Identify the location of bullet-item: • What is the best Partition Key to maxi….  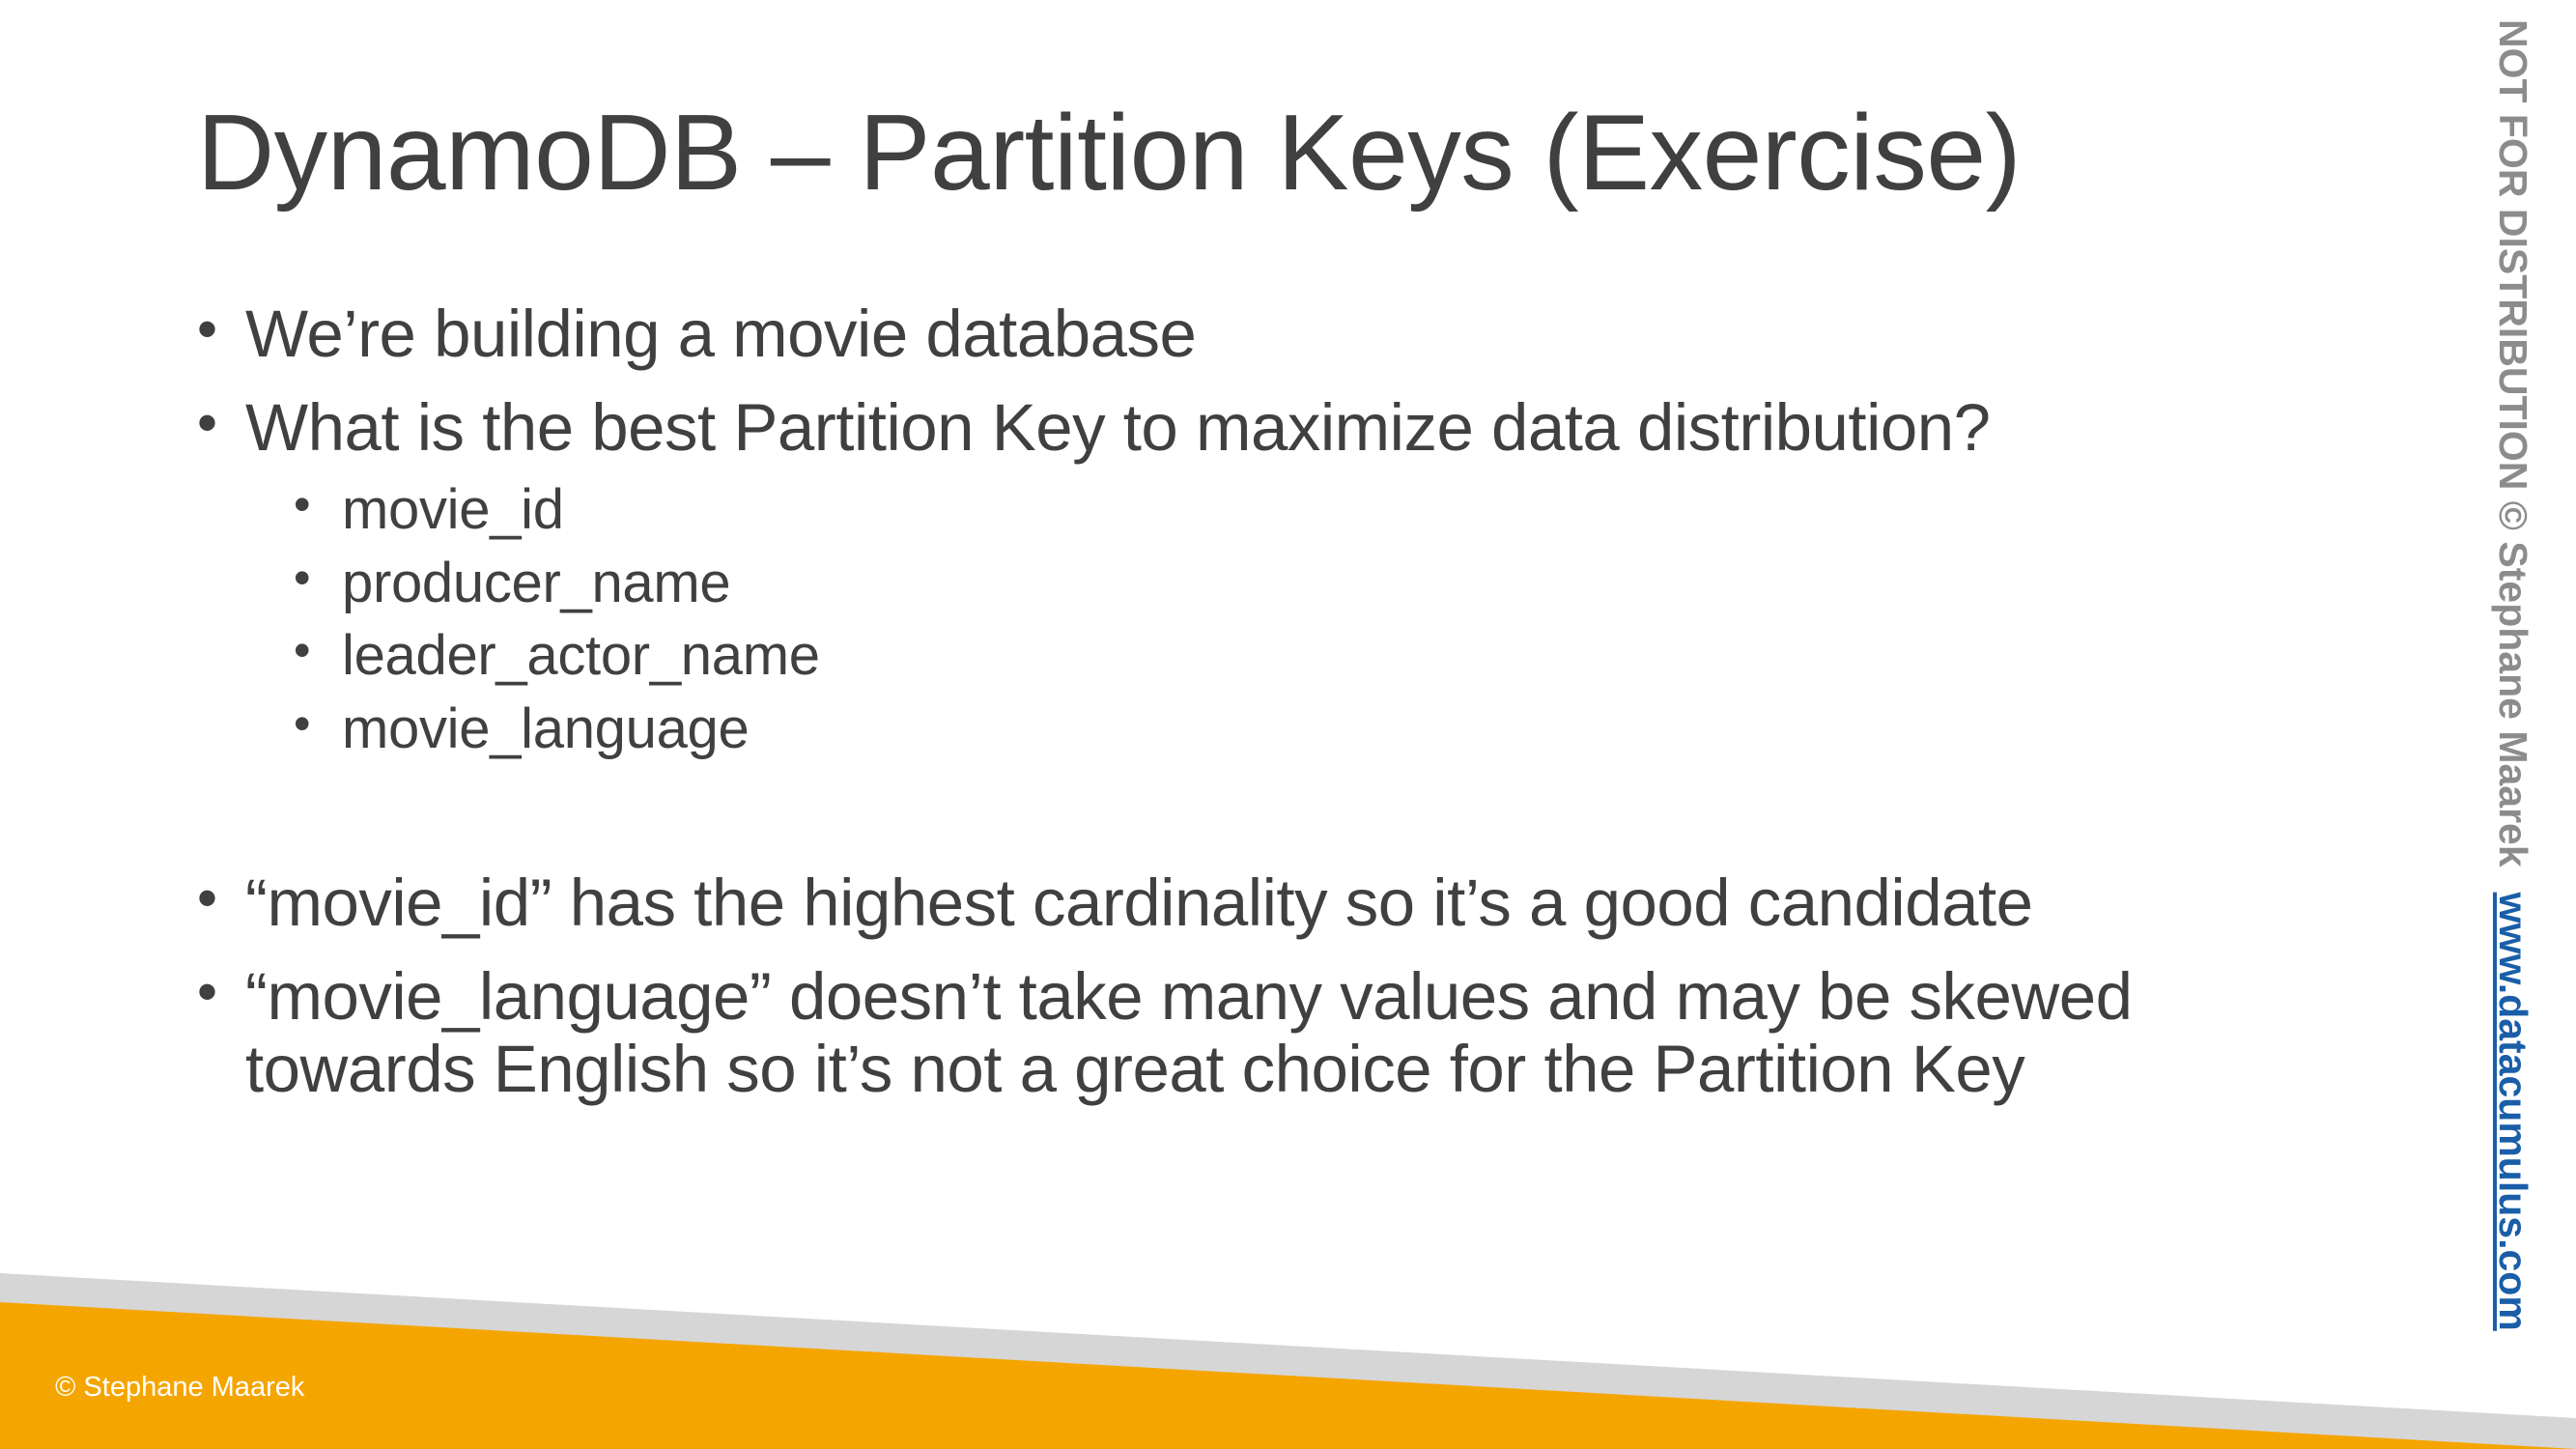
(1279, 428).